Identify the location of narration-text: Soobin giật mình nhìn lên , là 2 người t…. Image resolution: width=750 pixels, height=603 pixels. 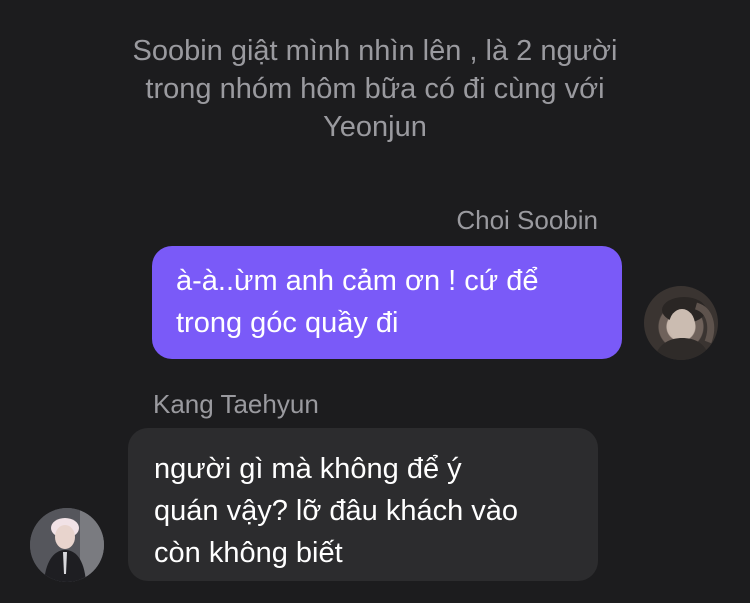
(375, 89).